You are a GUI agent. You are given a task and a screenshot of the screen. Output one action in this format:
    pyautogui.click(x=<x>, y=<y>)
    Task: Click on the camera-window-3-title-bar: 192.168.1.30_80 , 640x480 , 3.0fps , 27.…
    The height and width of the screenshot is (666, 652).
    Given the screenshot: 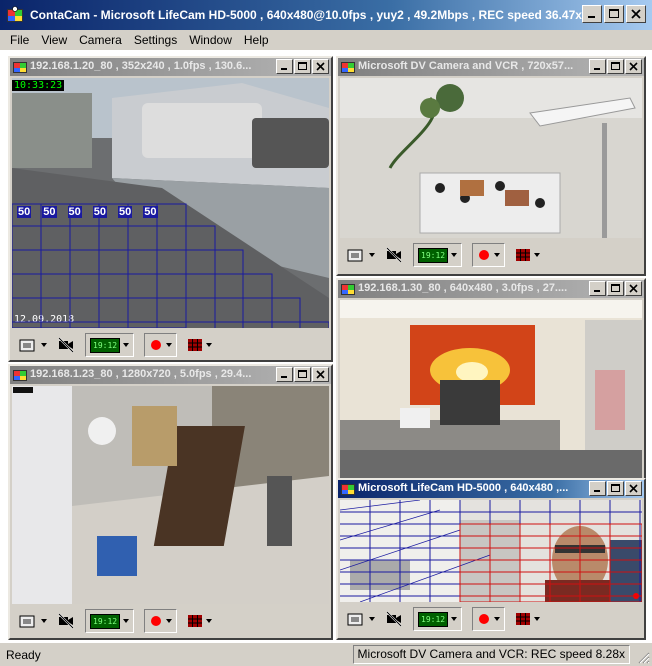 What is the action you would take?
    pyautogui.click(x=491, y=289)
    